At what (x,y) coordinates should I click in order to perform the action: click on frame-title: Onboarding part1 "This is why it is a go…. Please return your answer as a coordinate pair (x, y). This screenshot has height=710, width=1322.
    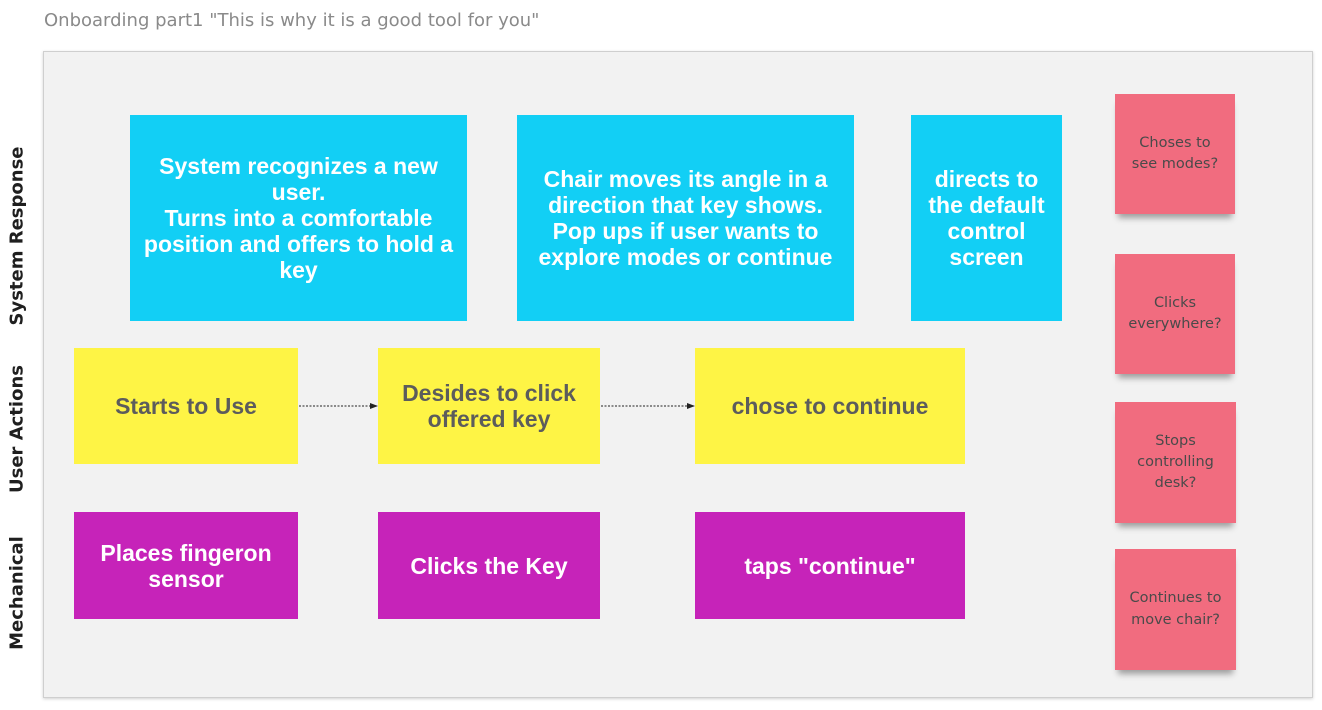
    Looking at the image, I should click on (291, 20).